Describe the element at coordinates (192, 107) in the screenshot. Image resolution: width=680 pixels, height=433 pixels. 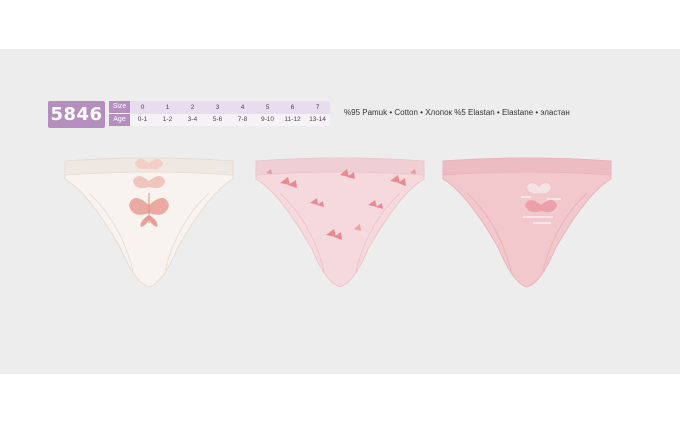
I see `size-cell: 2` at that location.